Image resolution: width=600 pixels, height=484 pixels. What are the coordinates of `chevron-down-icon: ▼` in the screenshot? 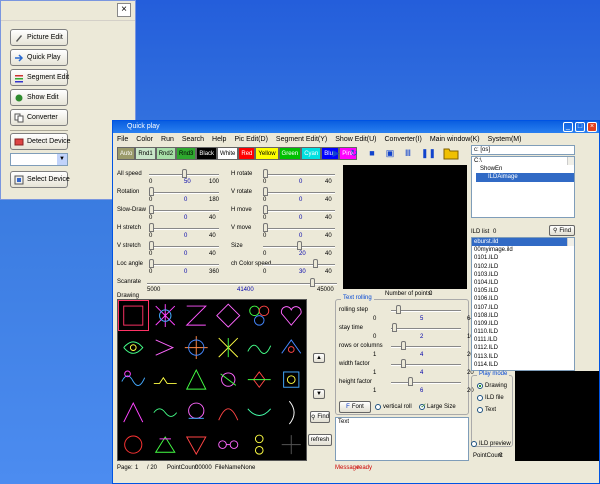 It's located at (62, 159).